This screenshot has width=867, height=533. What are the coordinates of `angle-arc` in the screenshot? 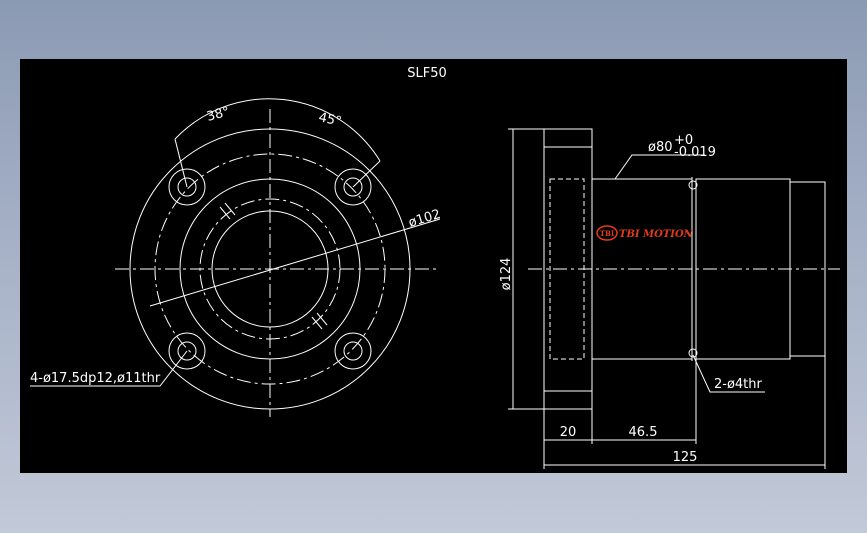 It's located at (277, 130).